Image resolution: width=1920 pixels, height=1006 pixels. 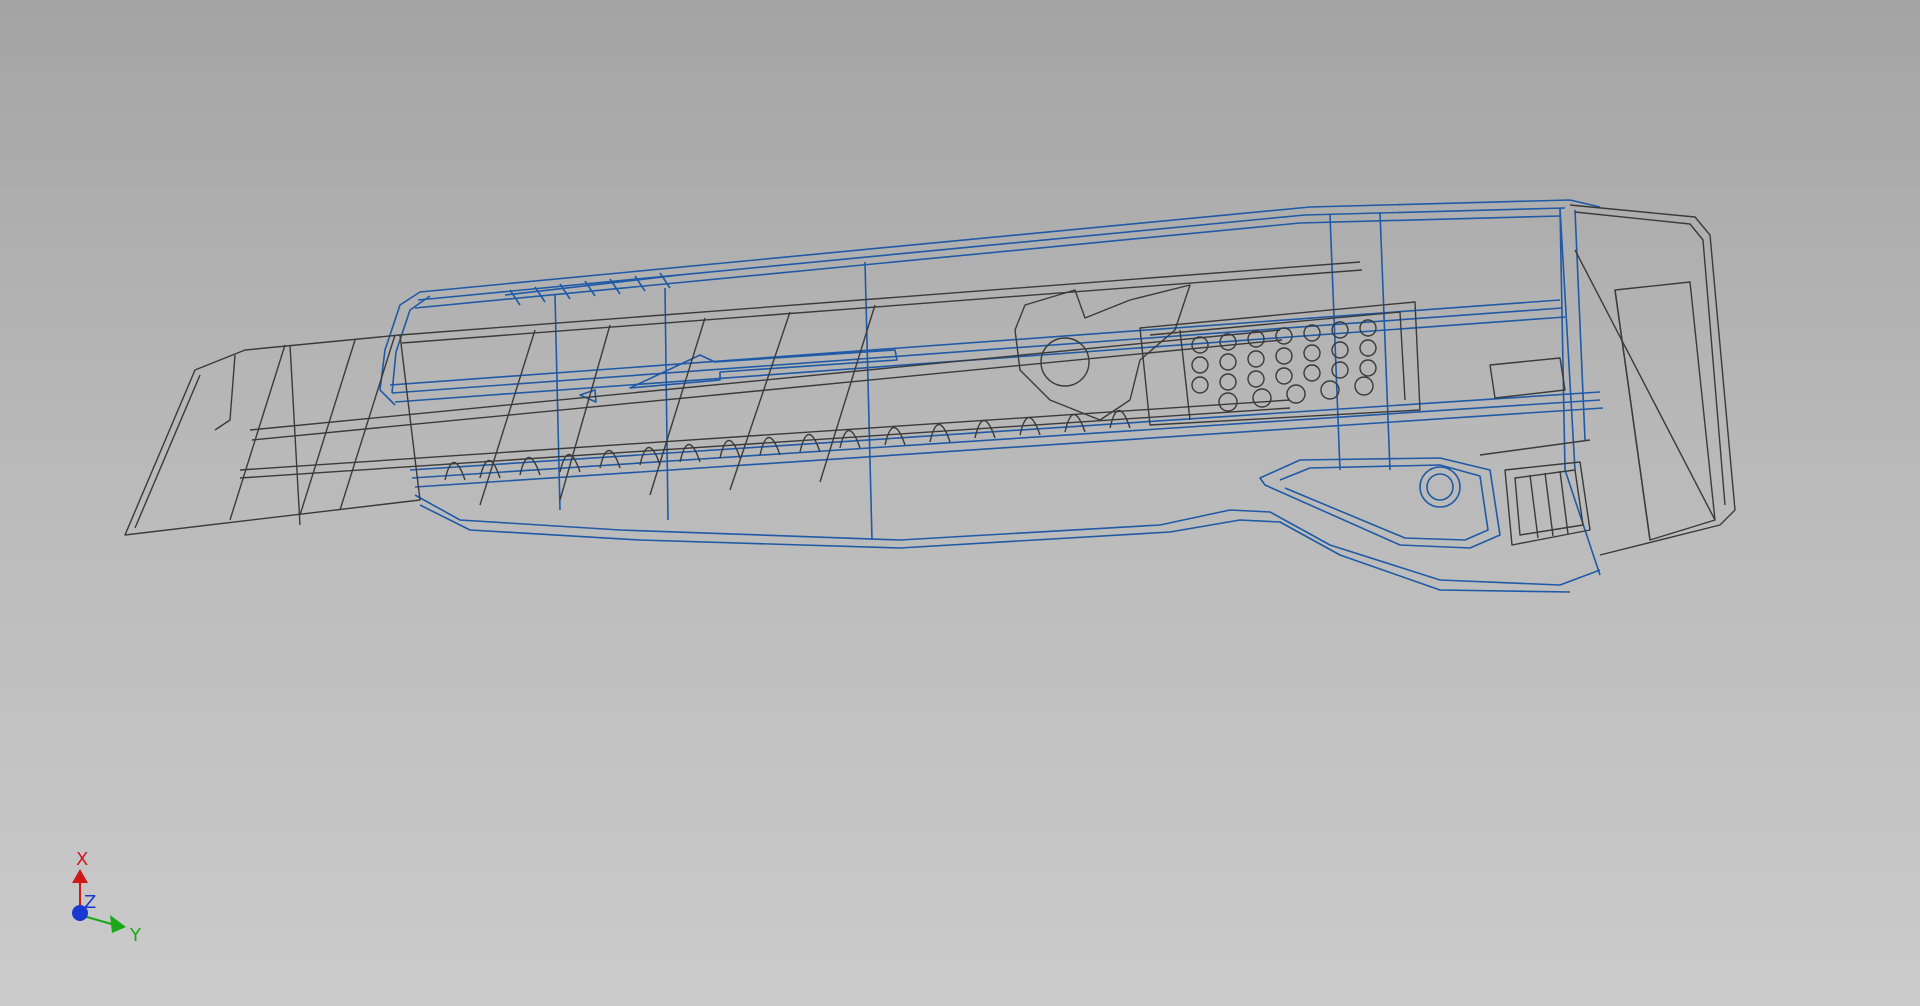 I want to click on x-axis-label: X, so click(x=82, y=859).